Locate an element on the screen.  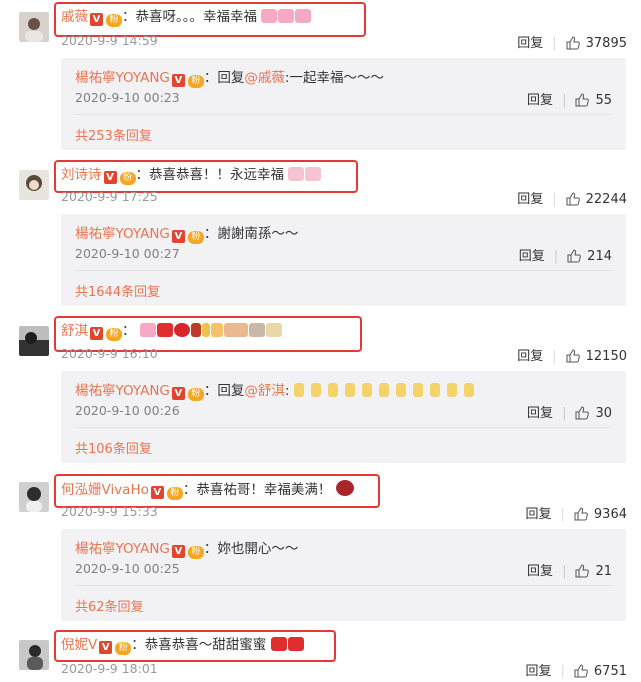
reply-content: 楊祐寧YOYANG V 粉：回复@舒淇: is located at coordinates (278, 390).